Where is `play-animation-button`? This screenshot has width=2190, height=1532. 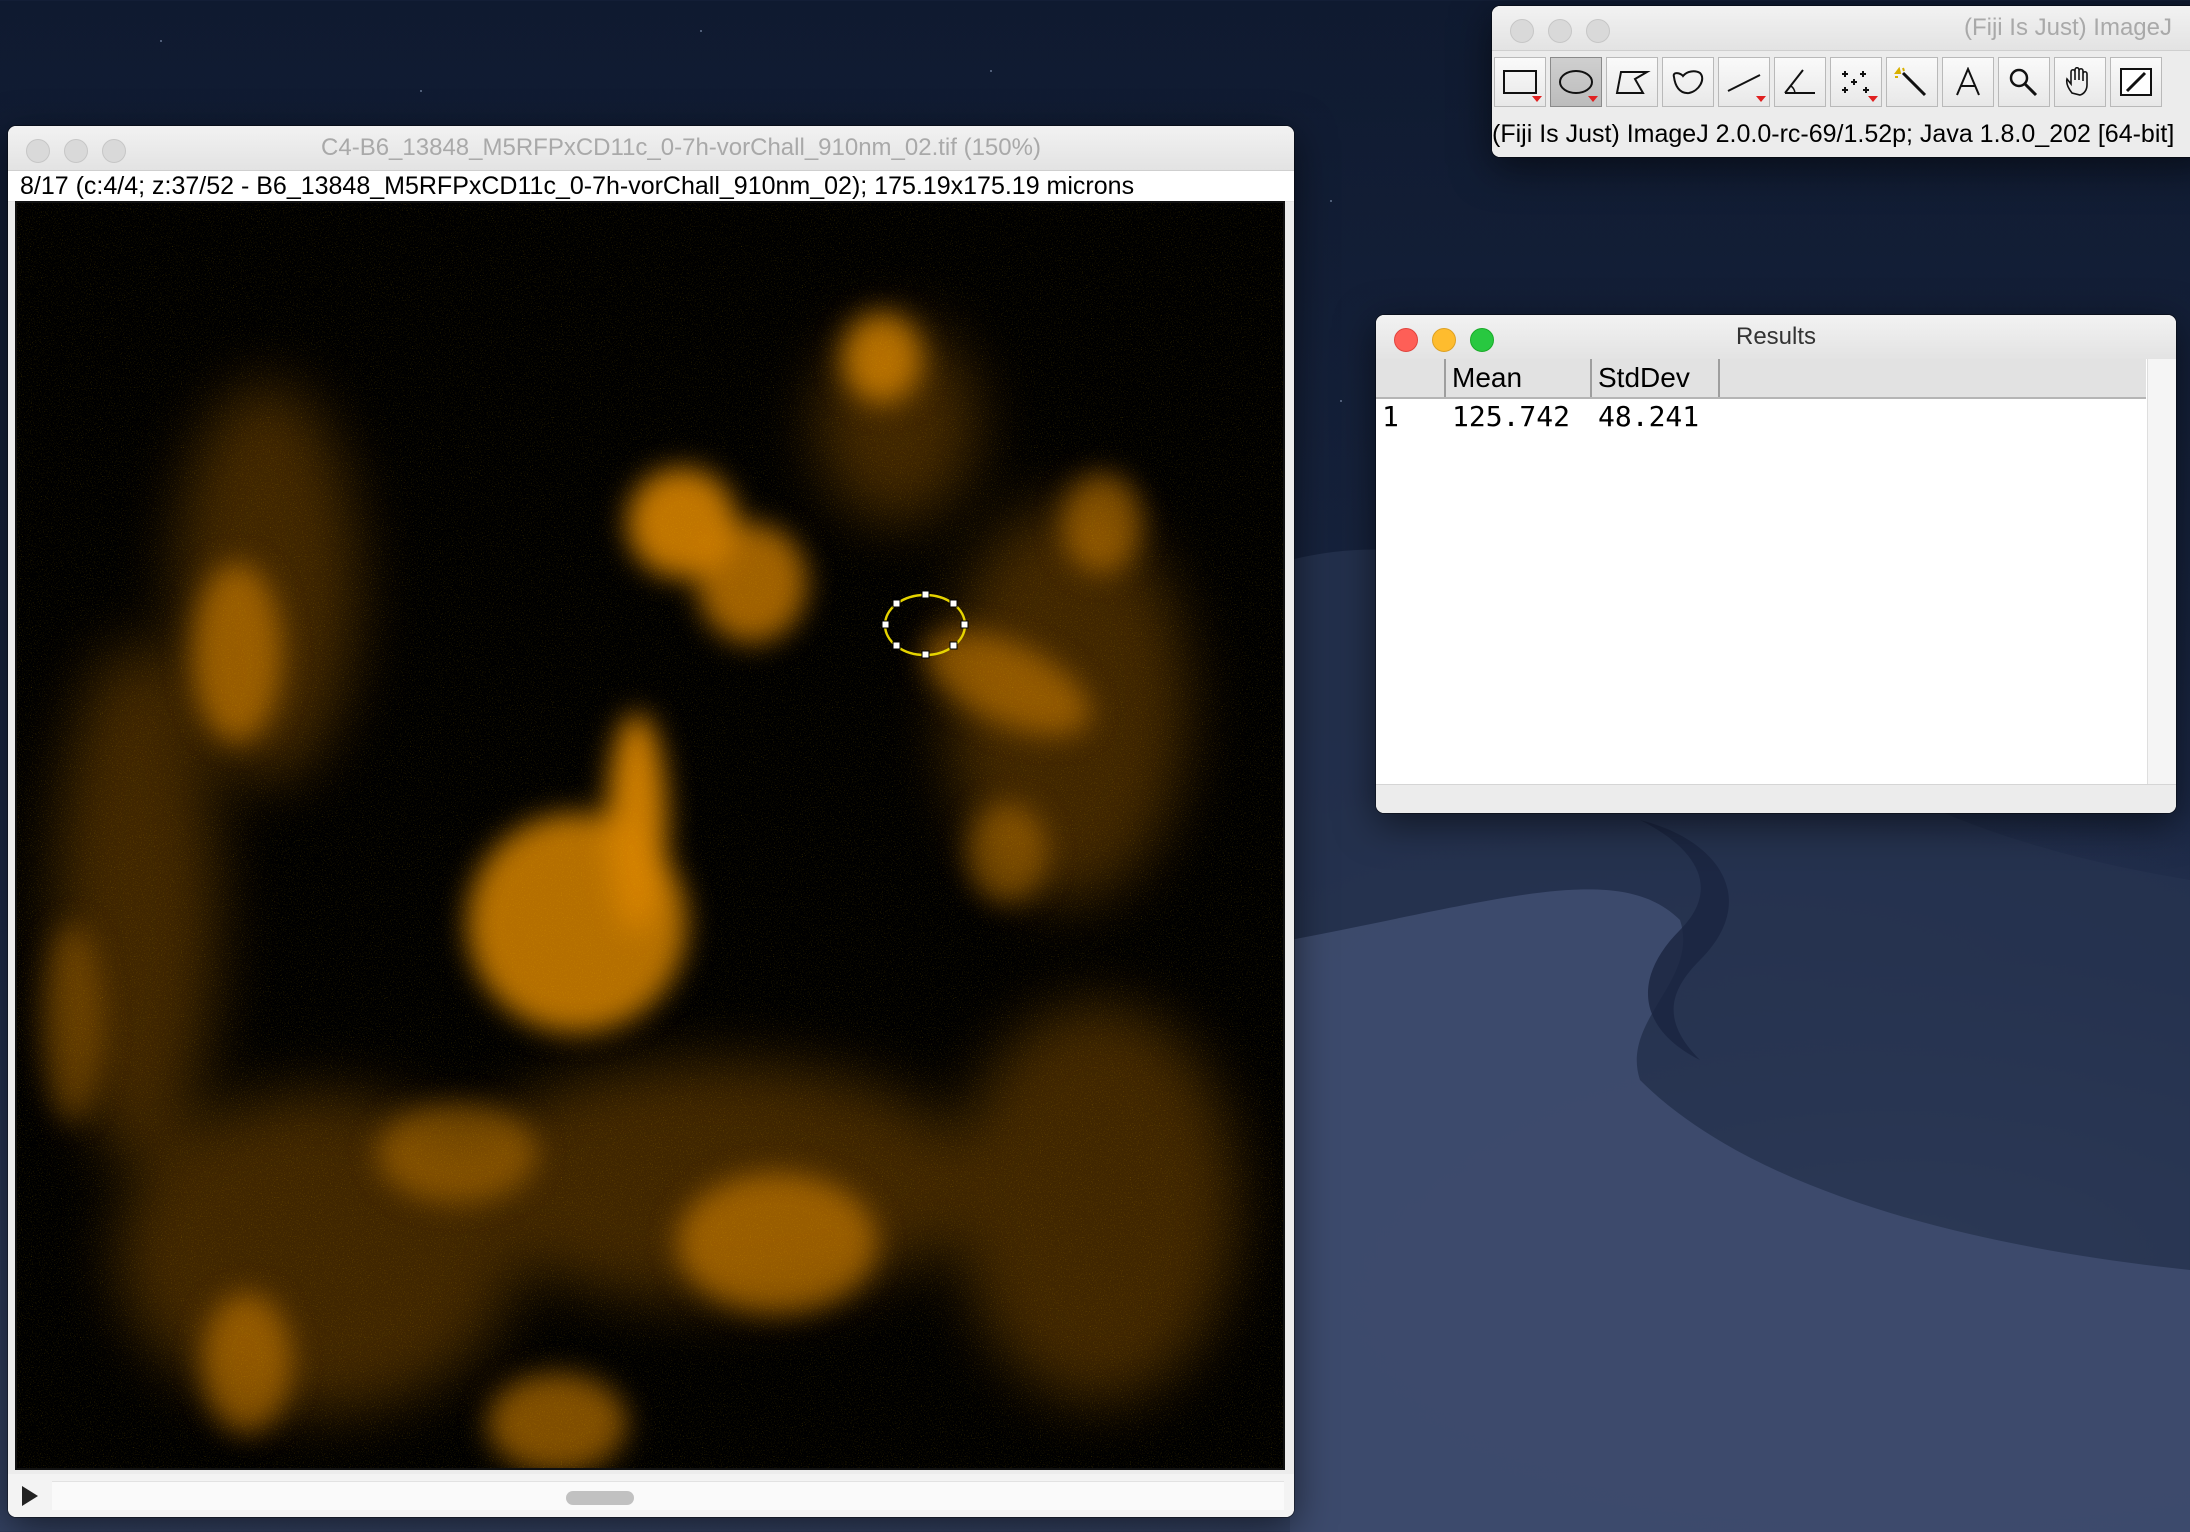
play-animation-button is located at coordinates (30, 1496).